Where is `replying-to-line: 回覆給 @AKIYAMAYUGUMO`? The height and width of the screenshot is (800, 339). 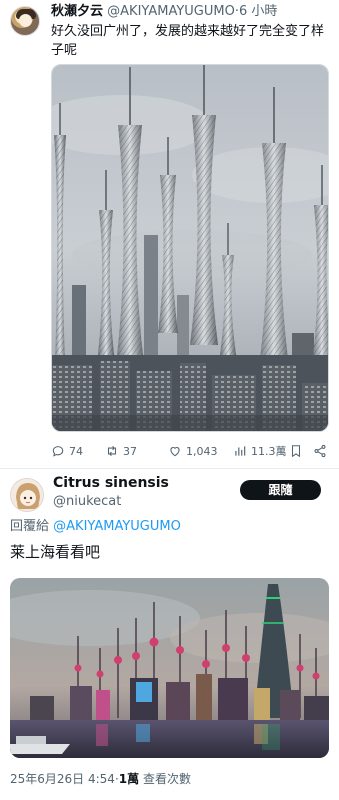
replying-to-line: 回覆給 @AKIYAMAYUGUMO is located at coordinates (95, 526).